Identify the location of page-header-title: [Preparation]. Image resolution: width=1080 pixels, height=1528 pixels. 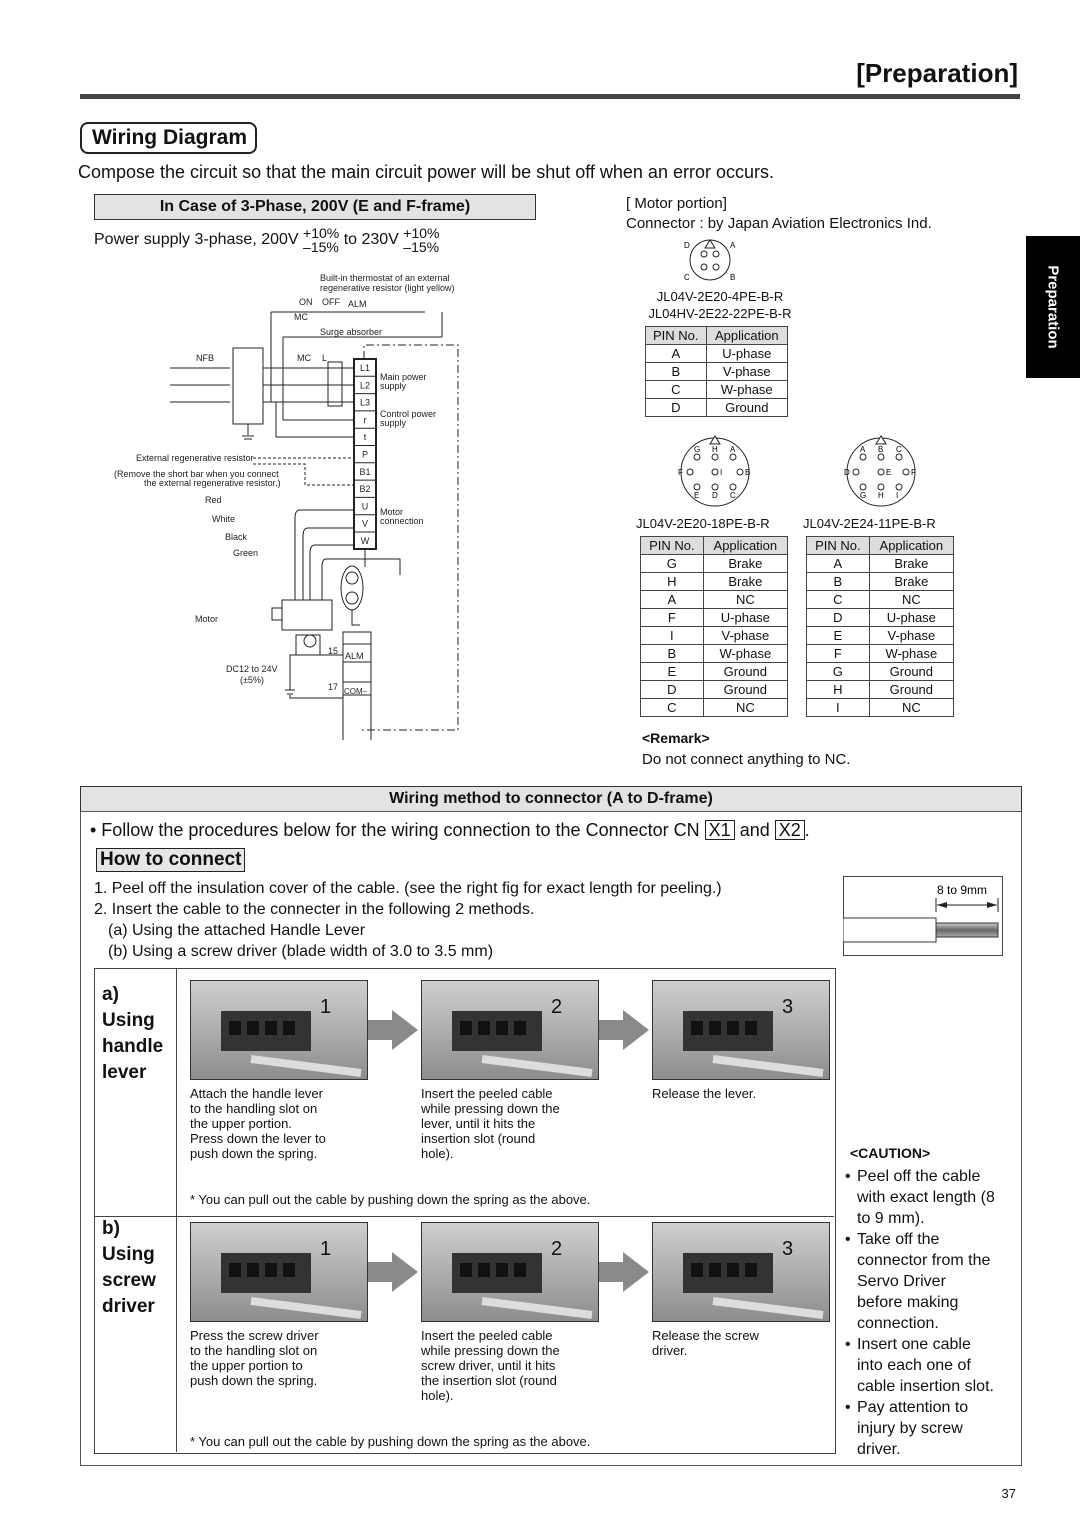
(937, 73).